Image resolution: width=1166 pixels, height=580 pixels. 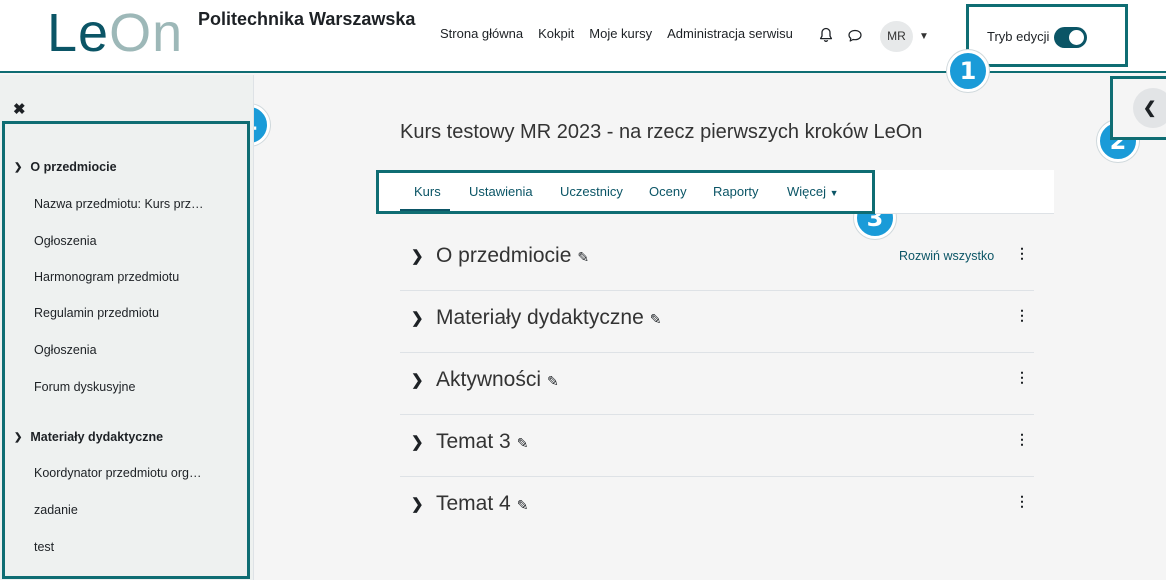 What do you see at coordinates (84, 387) in the screenshot?
I see `drawer-item: Forum dyskusyjne` at bounding box center [84, 387].